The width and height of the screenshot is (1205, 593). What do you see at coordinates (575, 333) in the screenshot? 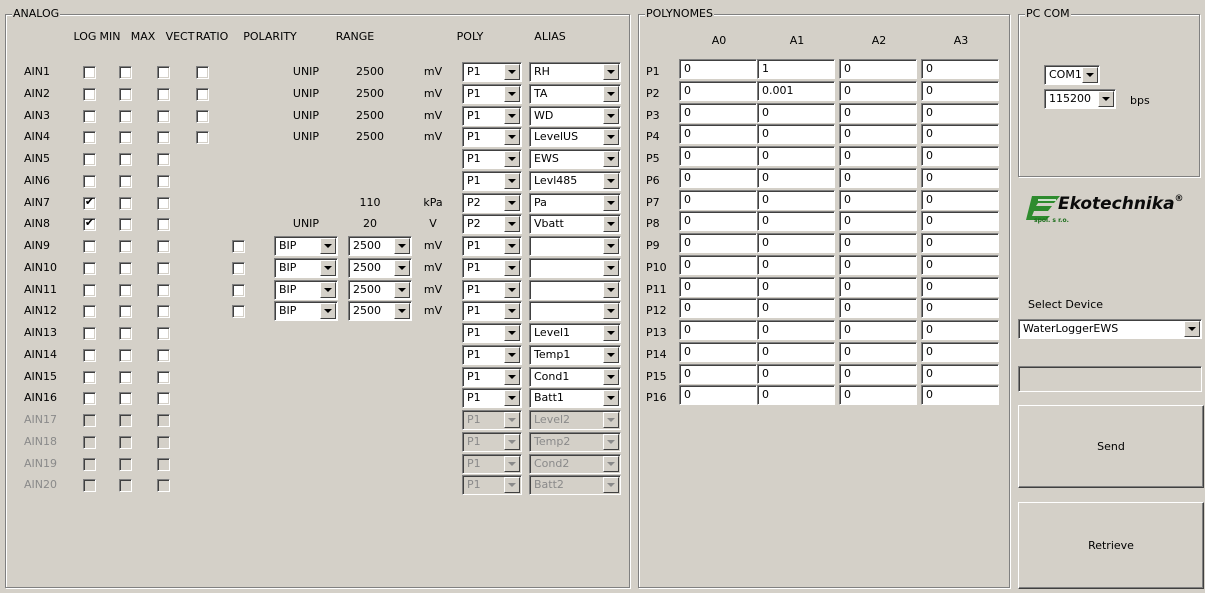
I see `alias-select: Level1` at bounding box center [575, 333].